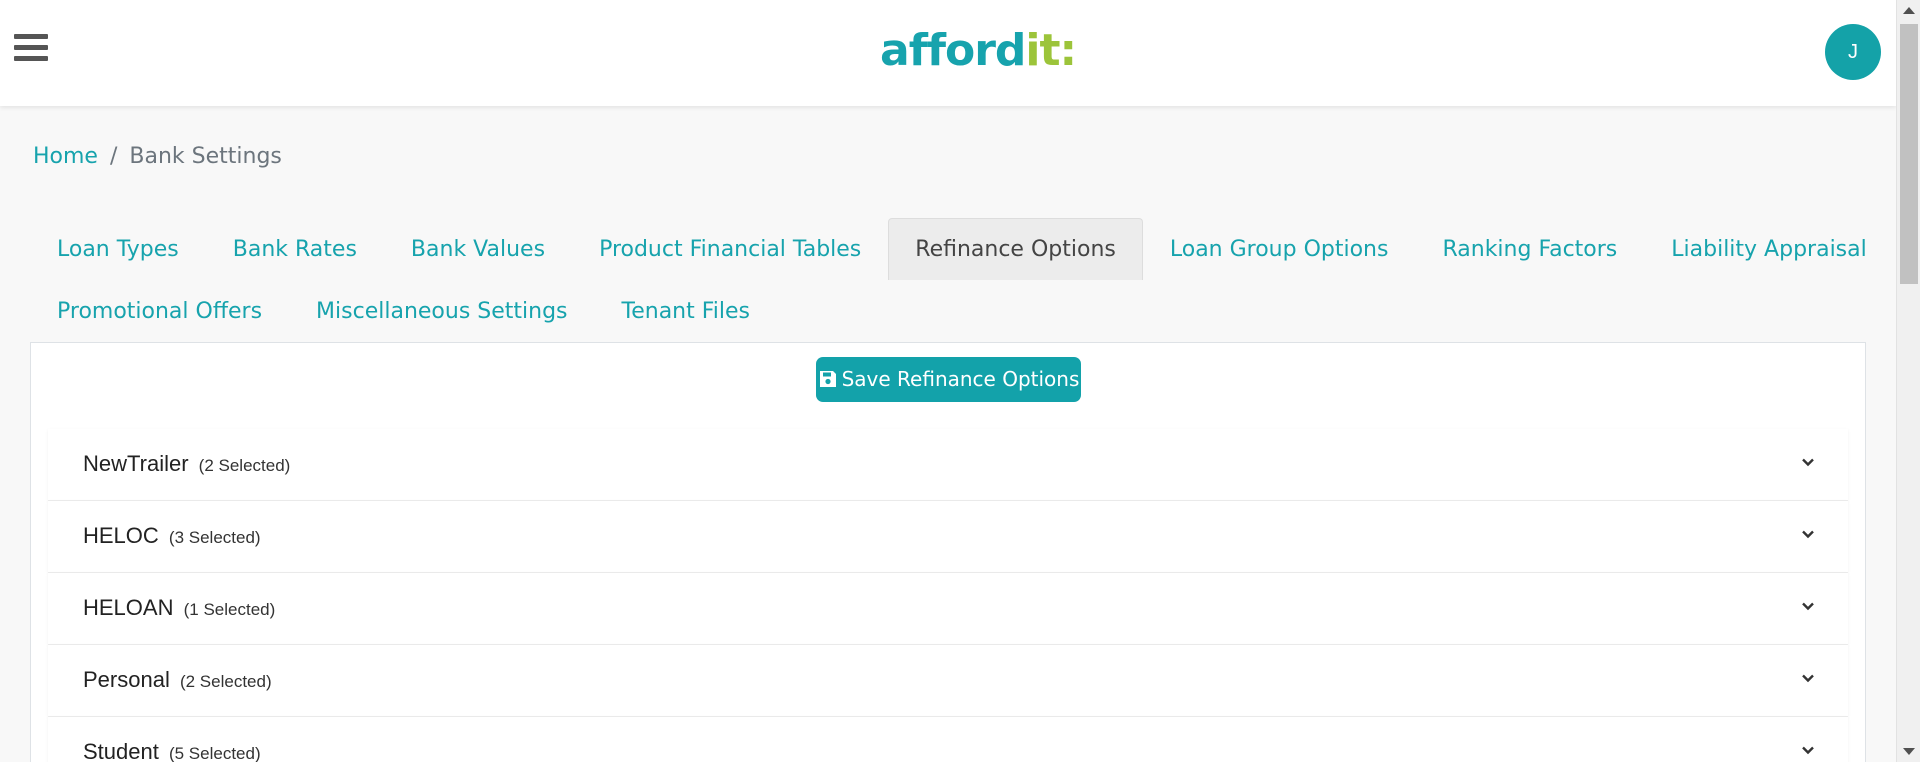 Image resolution: width=1920 pixels, height=762 pixels. I want to click on tab-liability-appraisal: Liability Appraisal, so click(1768, 249).